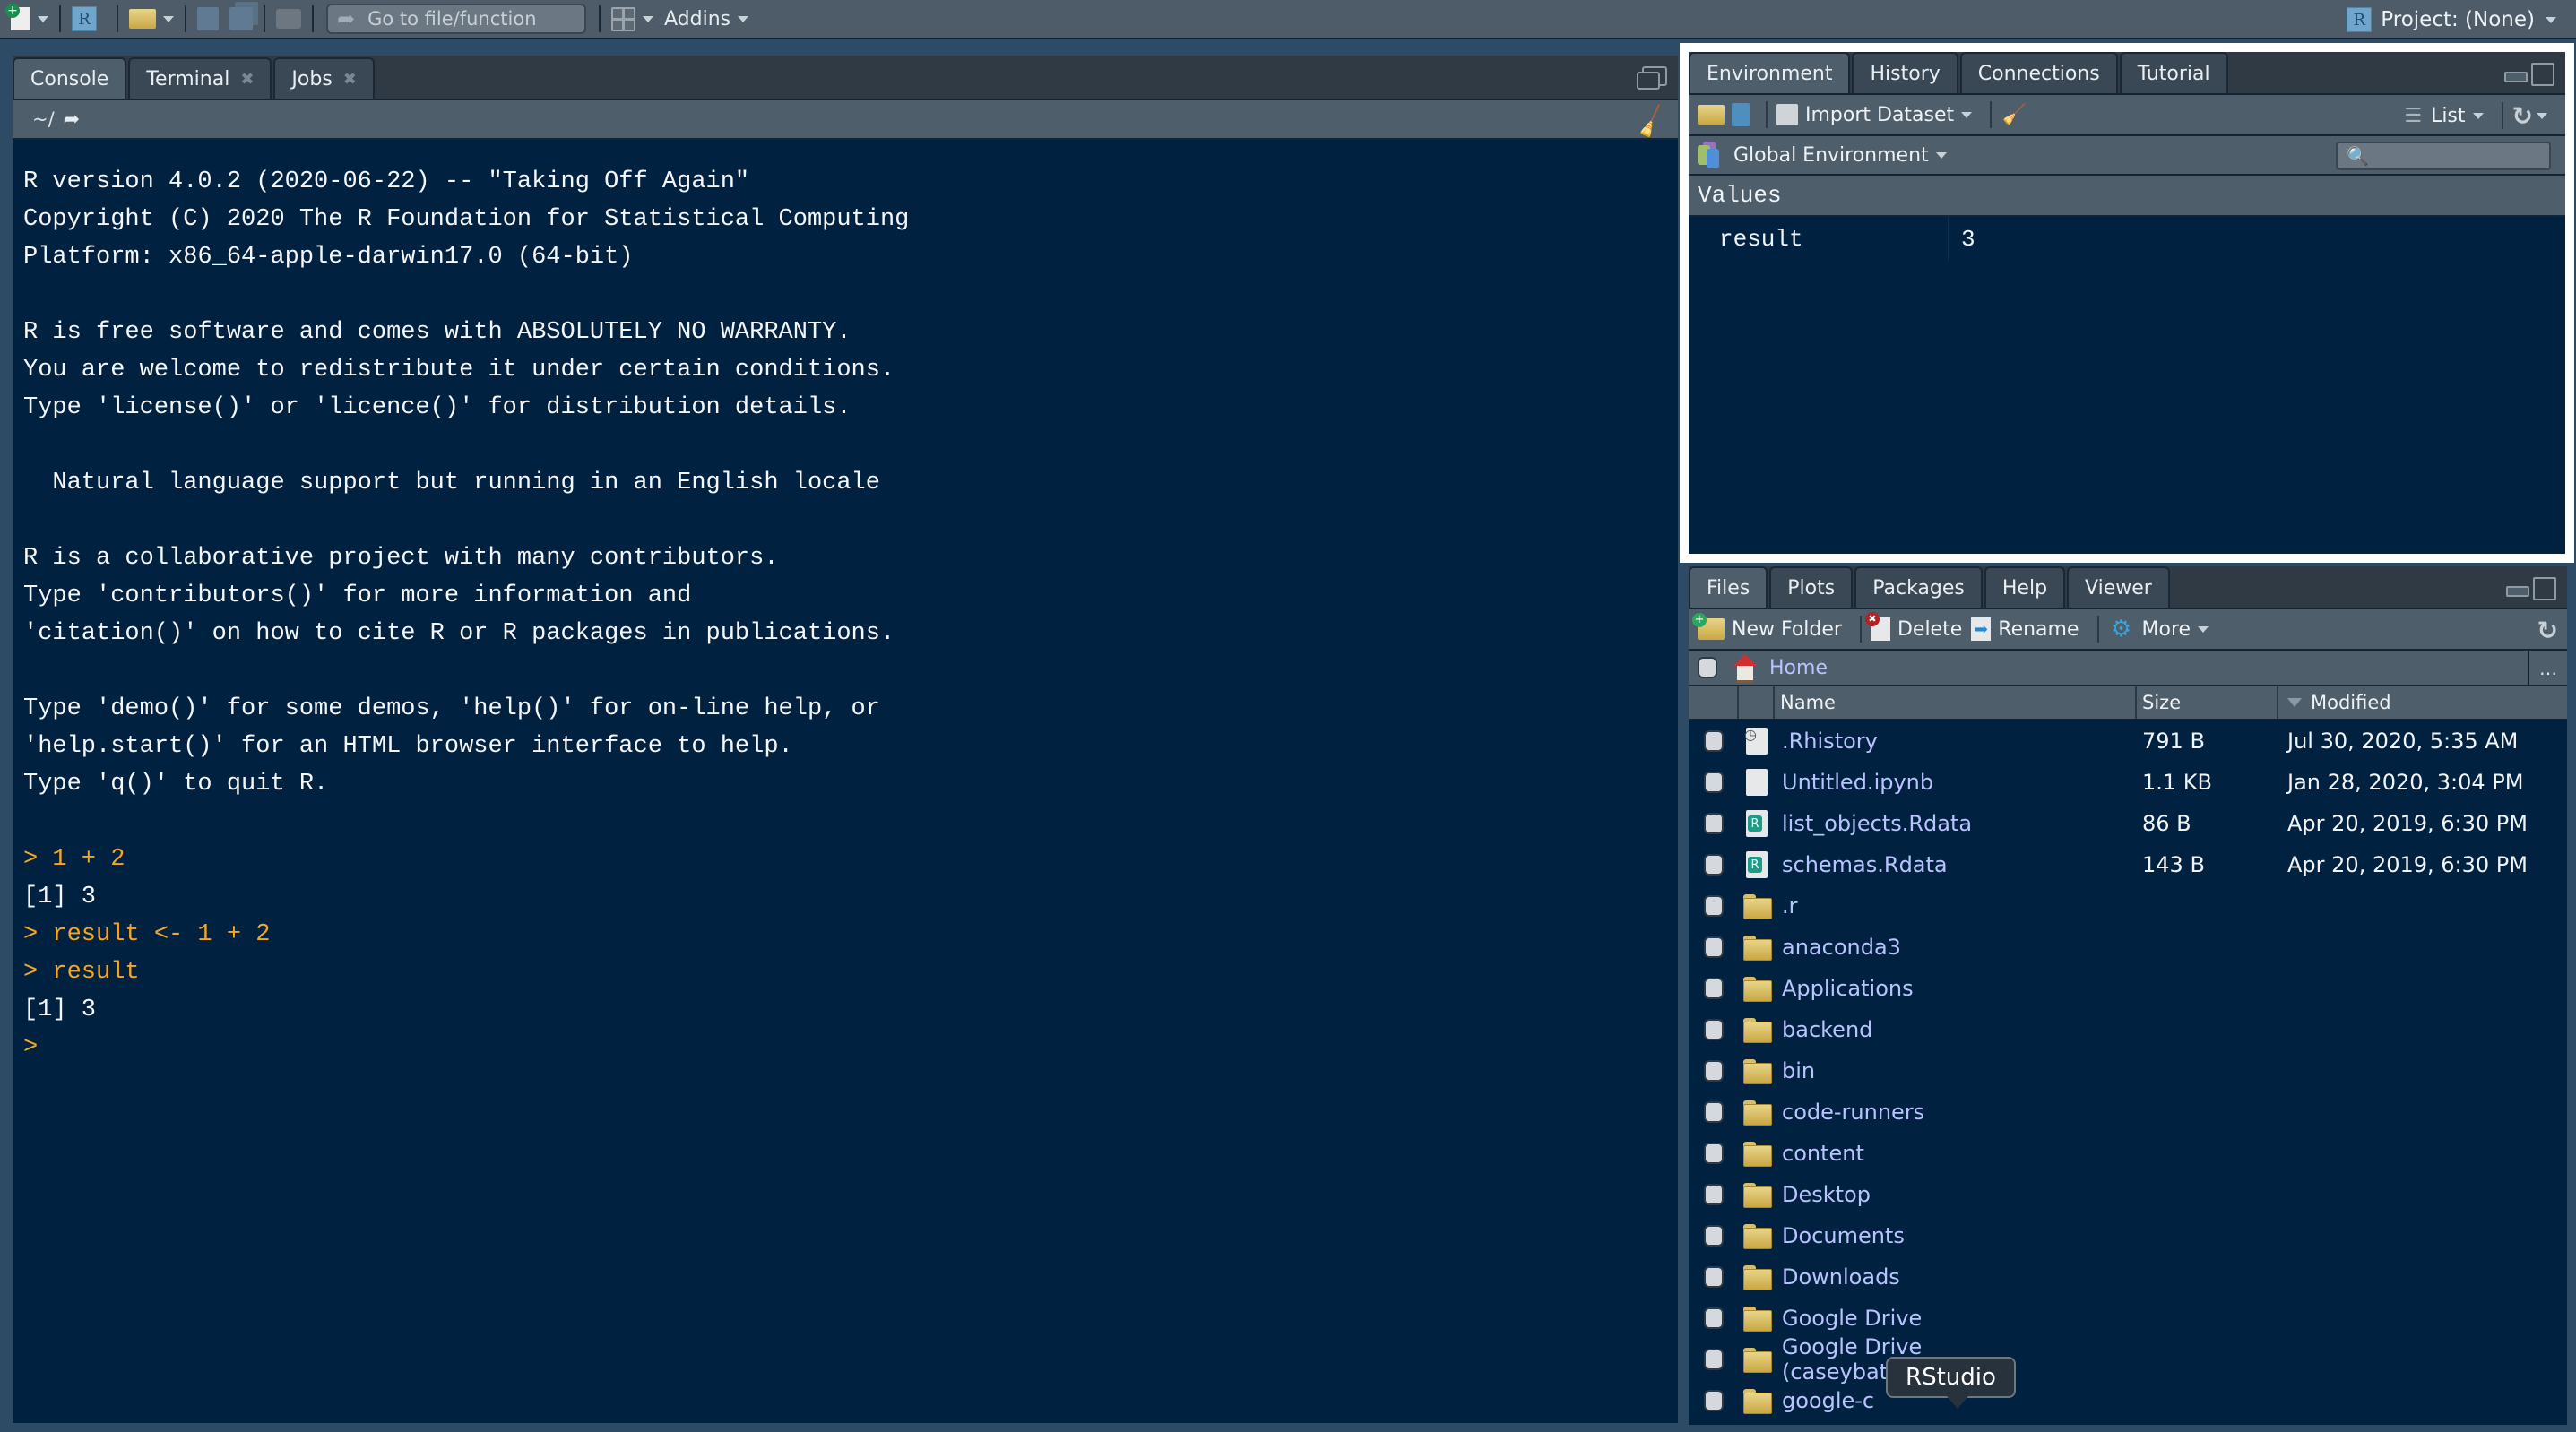 This screenshot has width=2576, height=1432. I want to click on tab-packages: Packages, so click(1918, 587).